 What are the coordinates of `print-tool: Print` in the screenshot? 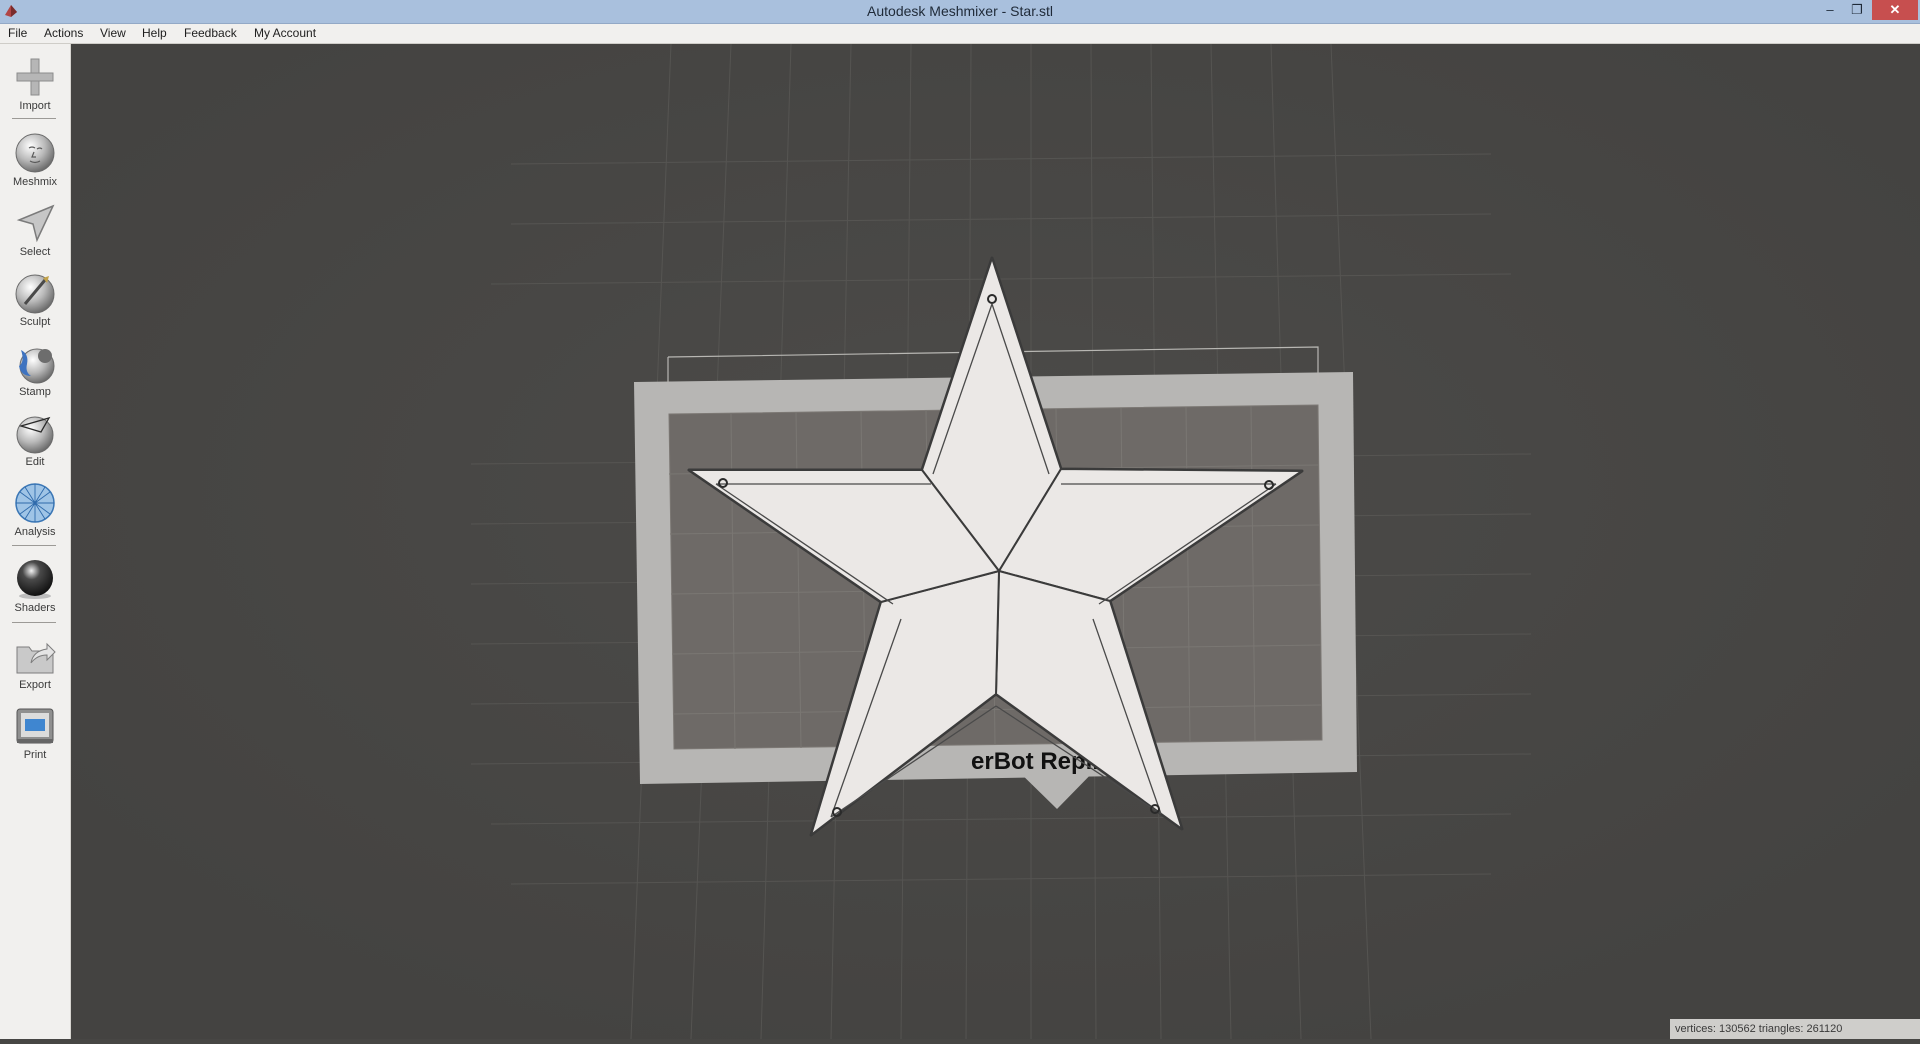 It's located at (35, 733).